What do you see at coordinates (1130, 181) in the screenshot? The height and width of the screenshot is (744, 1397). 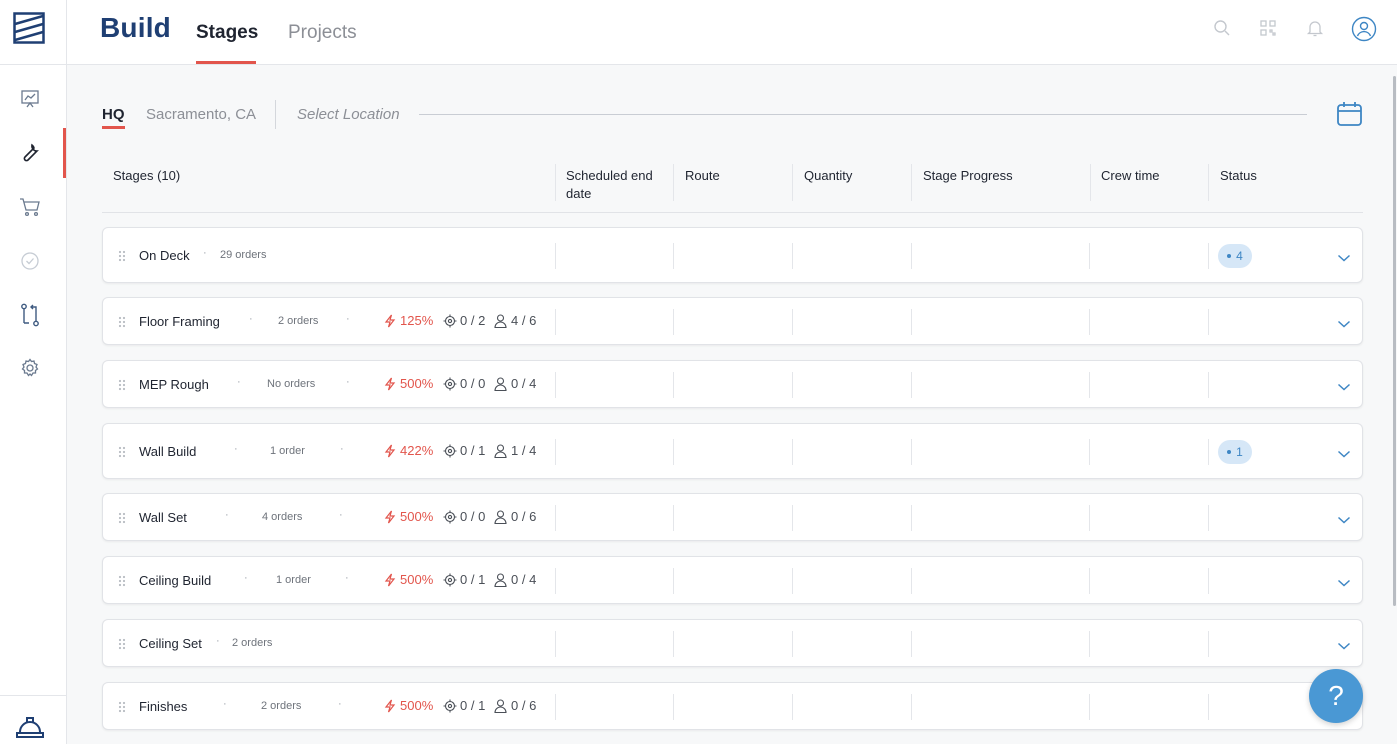 I see `column-header-crew-time: Crew time` at bounding box center [1130, 181].